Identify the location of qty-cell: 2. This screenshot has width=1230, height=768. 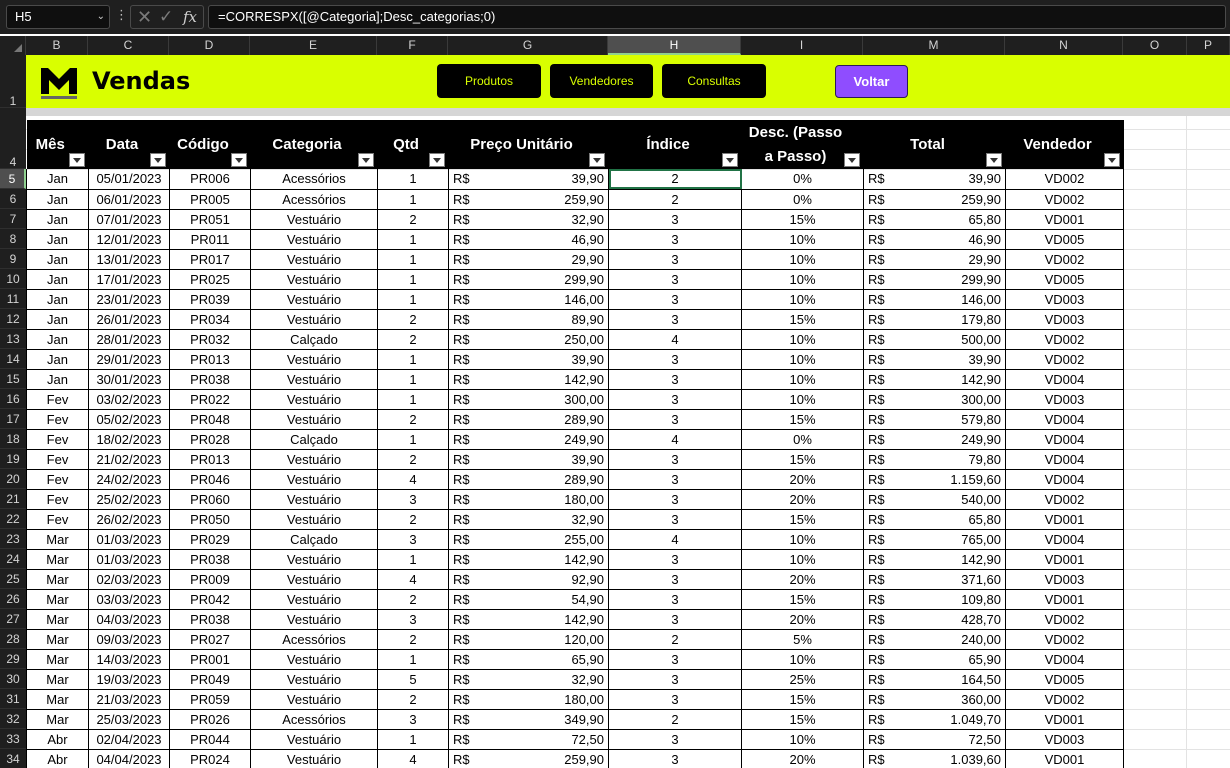
(413, 639).